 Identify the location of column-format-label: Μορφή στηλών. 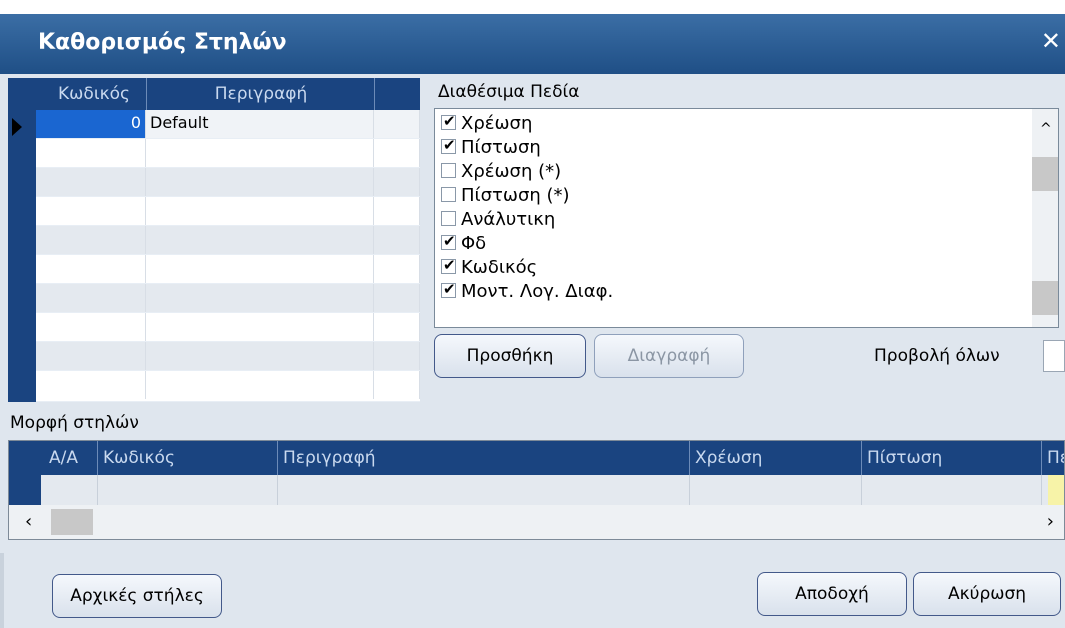
(74, 423).